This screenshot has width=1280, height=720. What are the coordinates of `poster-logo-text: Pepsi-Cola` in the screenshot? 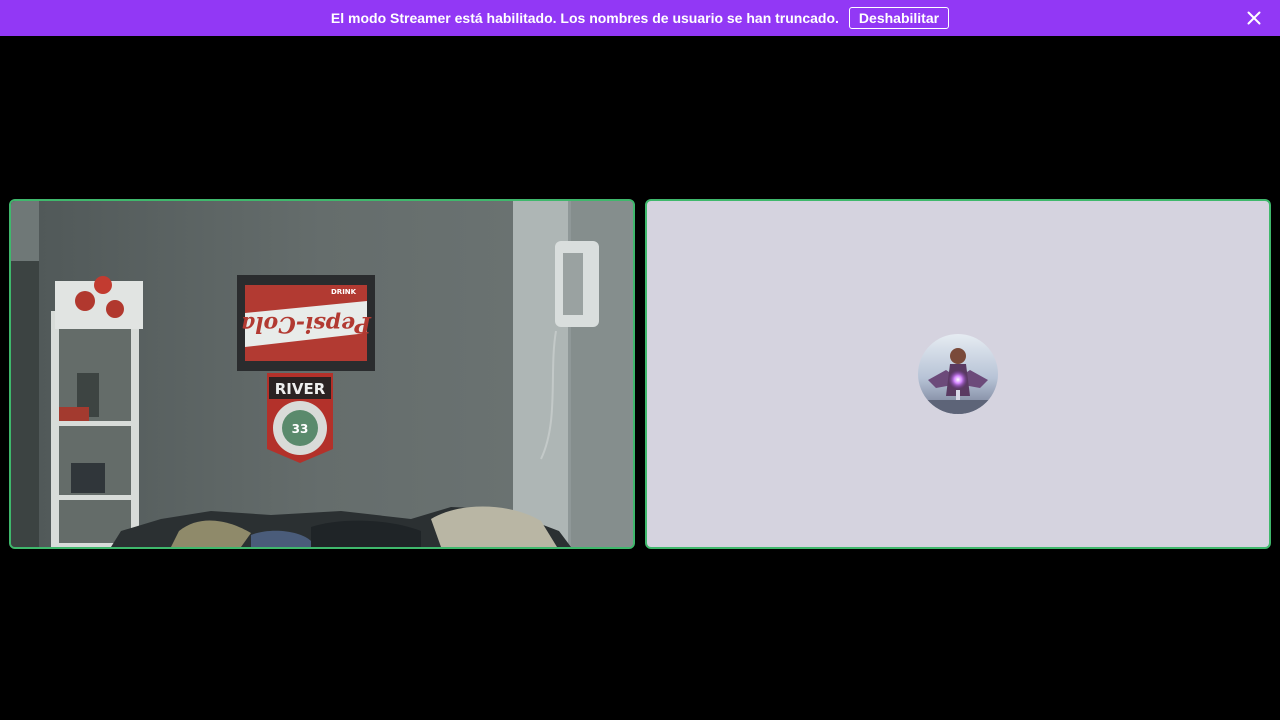 It's located at (306, 324).